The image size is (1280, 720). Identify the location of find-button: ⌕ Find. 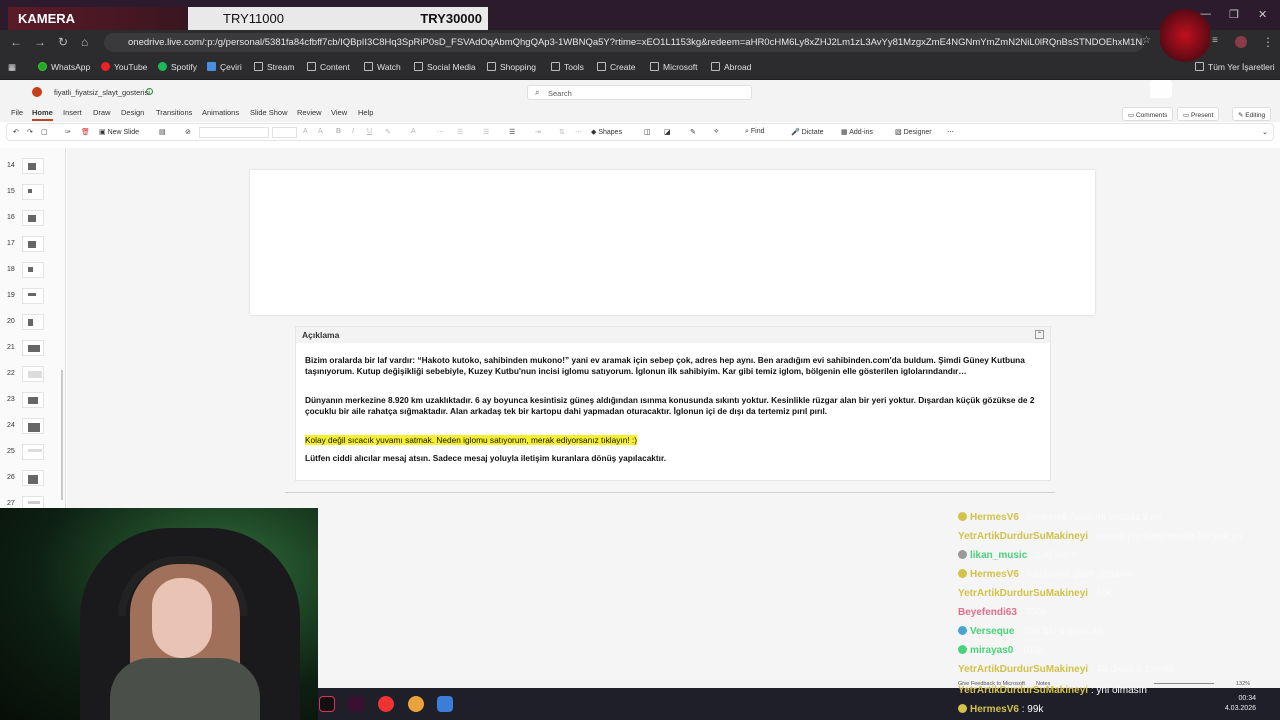
(755, 132).